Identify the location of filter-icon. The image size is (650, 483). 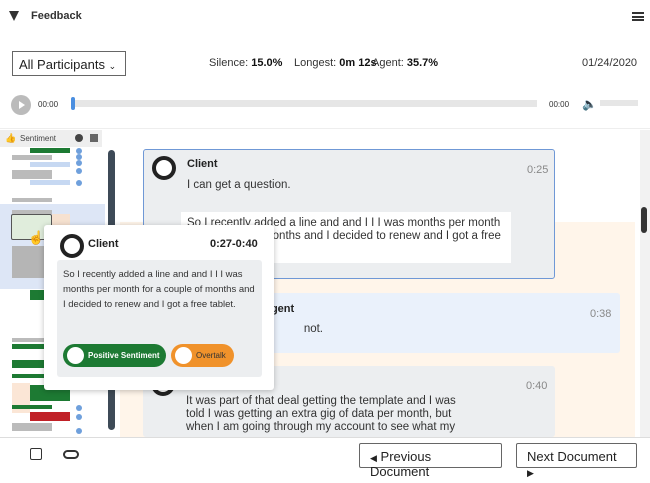
(14, 16).